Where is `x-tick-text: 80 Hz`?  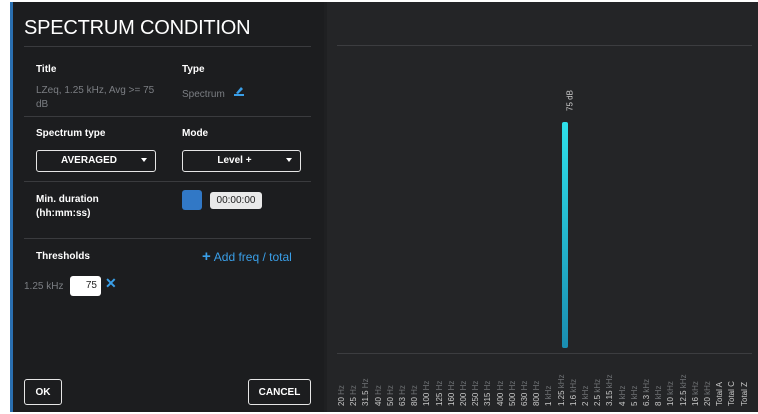 x-tick-text: 80 Hz is located at coordinates (415, 395).